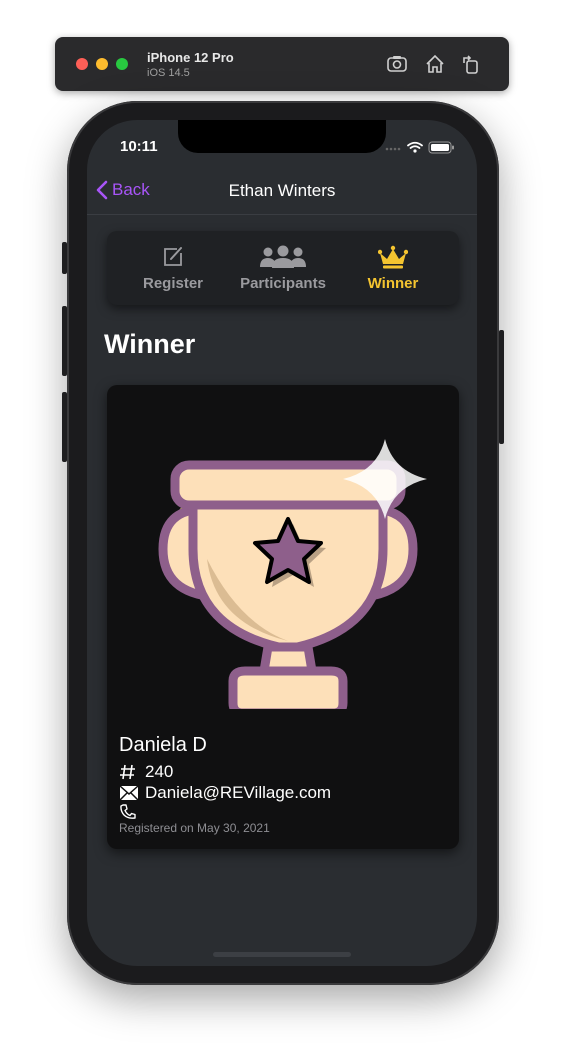 The width and height of the screenshot is (564, 1062). What do you see at coordinates (393, 255) in the screenshot?
I see `crown-icon` at bounding box center [393, 255].